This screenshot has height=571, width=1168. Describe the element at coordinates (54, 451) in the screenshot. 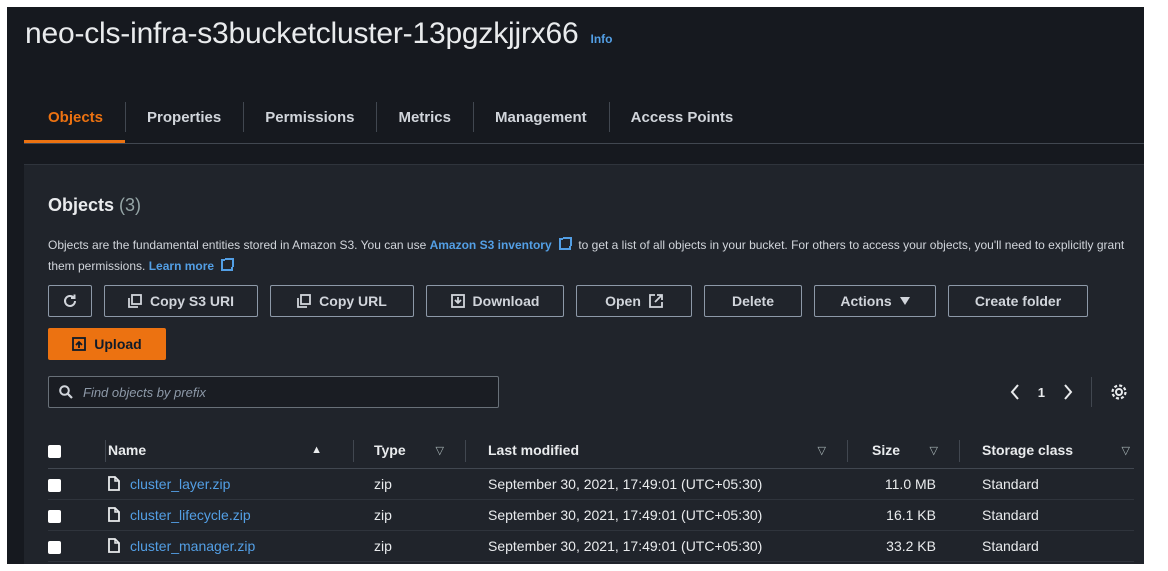

I see `select-all-checkbox` at that location.